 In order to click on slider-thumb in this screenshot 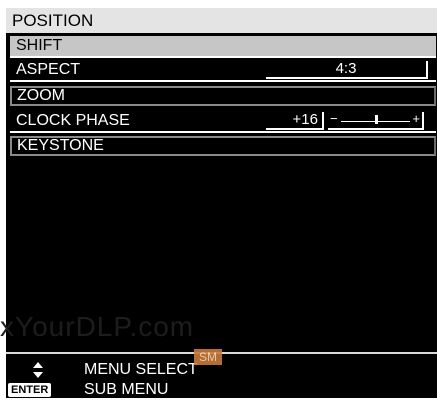, I will do `click(376, 119)`.